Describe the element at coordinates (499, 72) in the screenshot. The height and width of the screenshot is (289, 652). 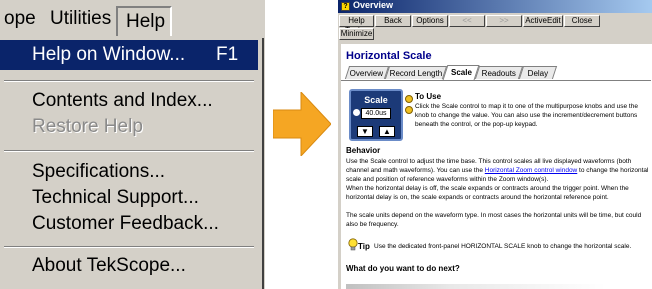
I see `tab-readouts: Readouts` at that location.